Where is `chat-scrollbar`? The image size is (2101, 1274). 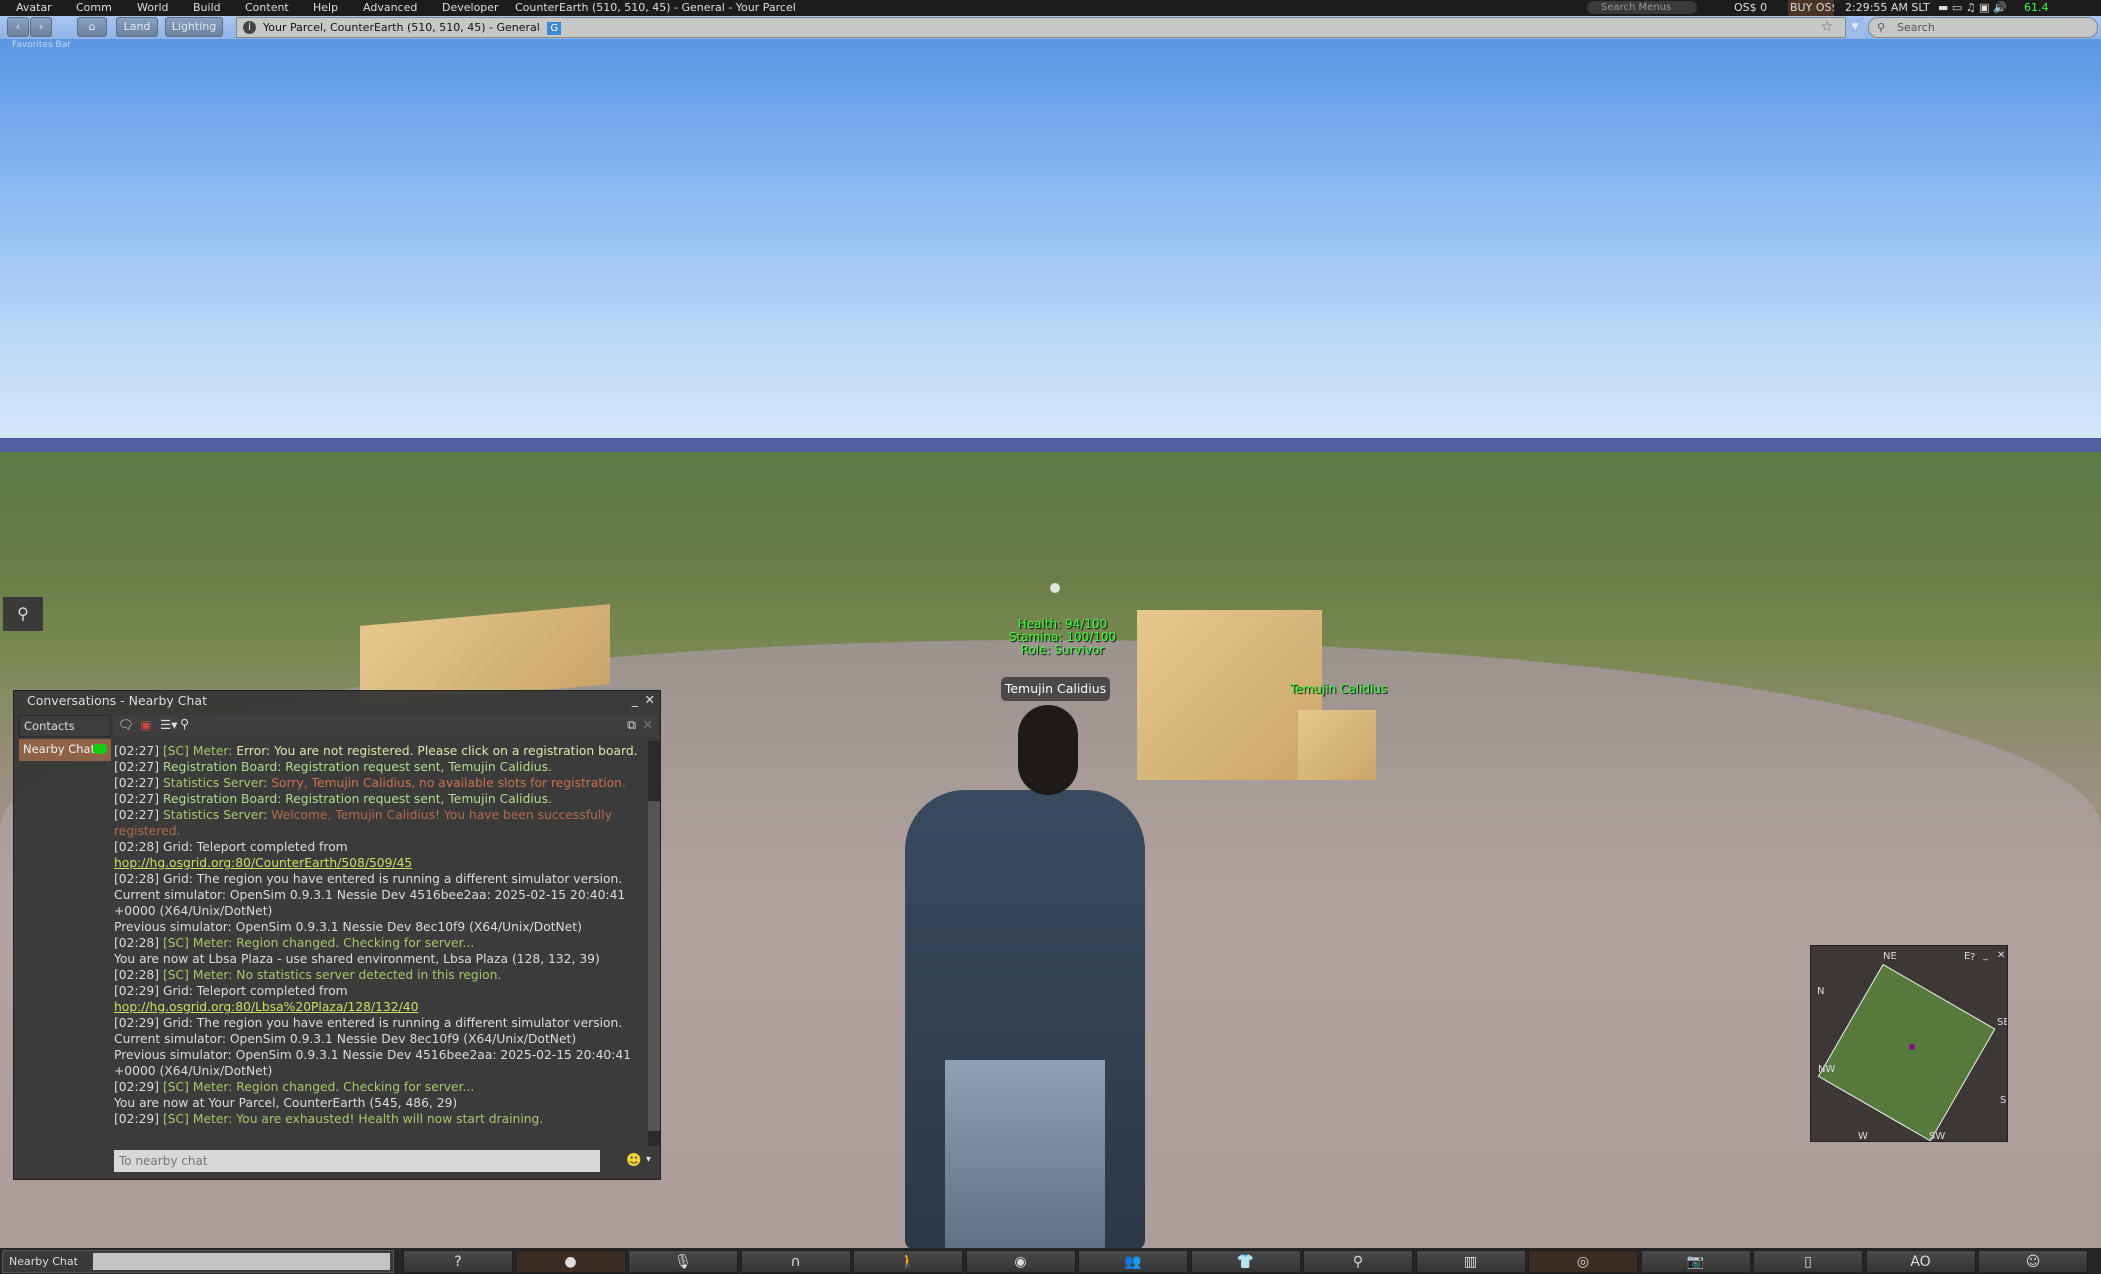 chat-scrollbar is located at coordinates (654, 943).